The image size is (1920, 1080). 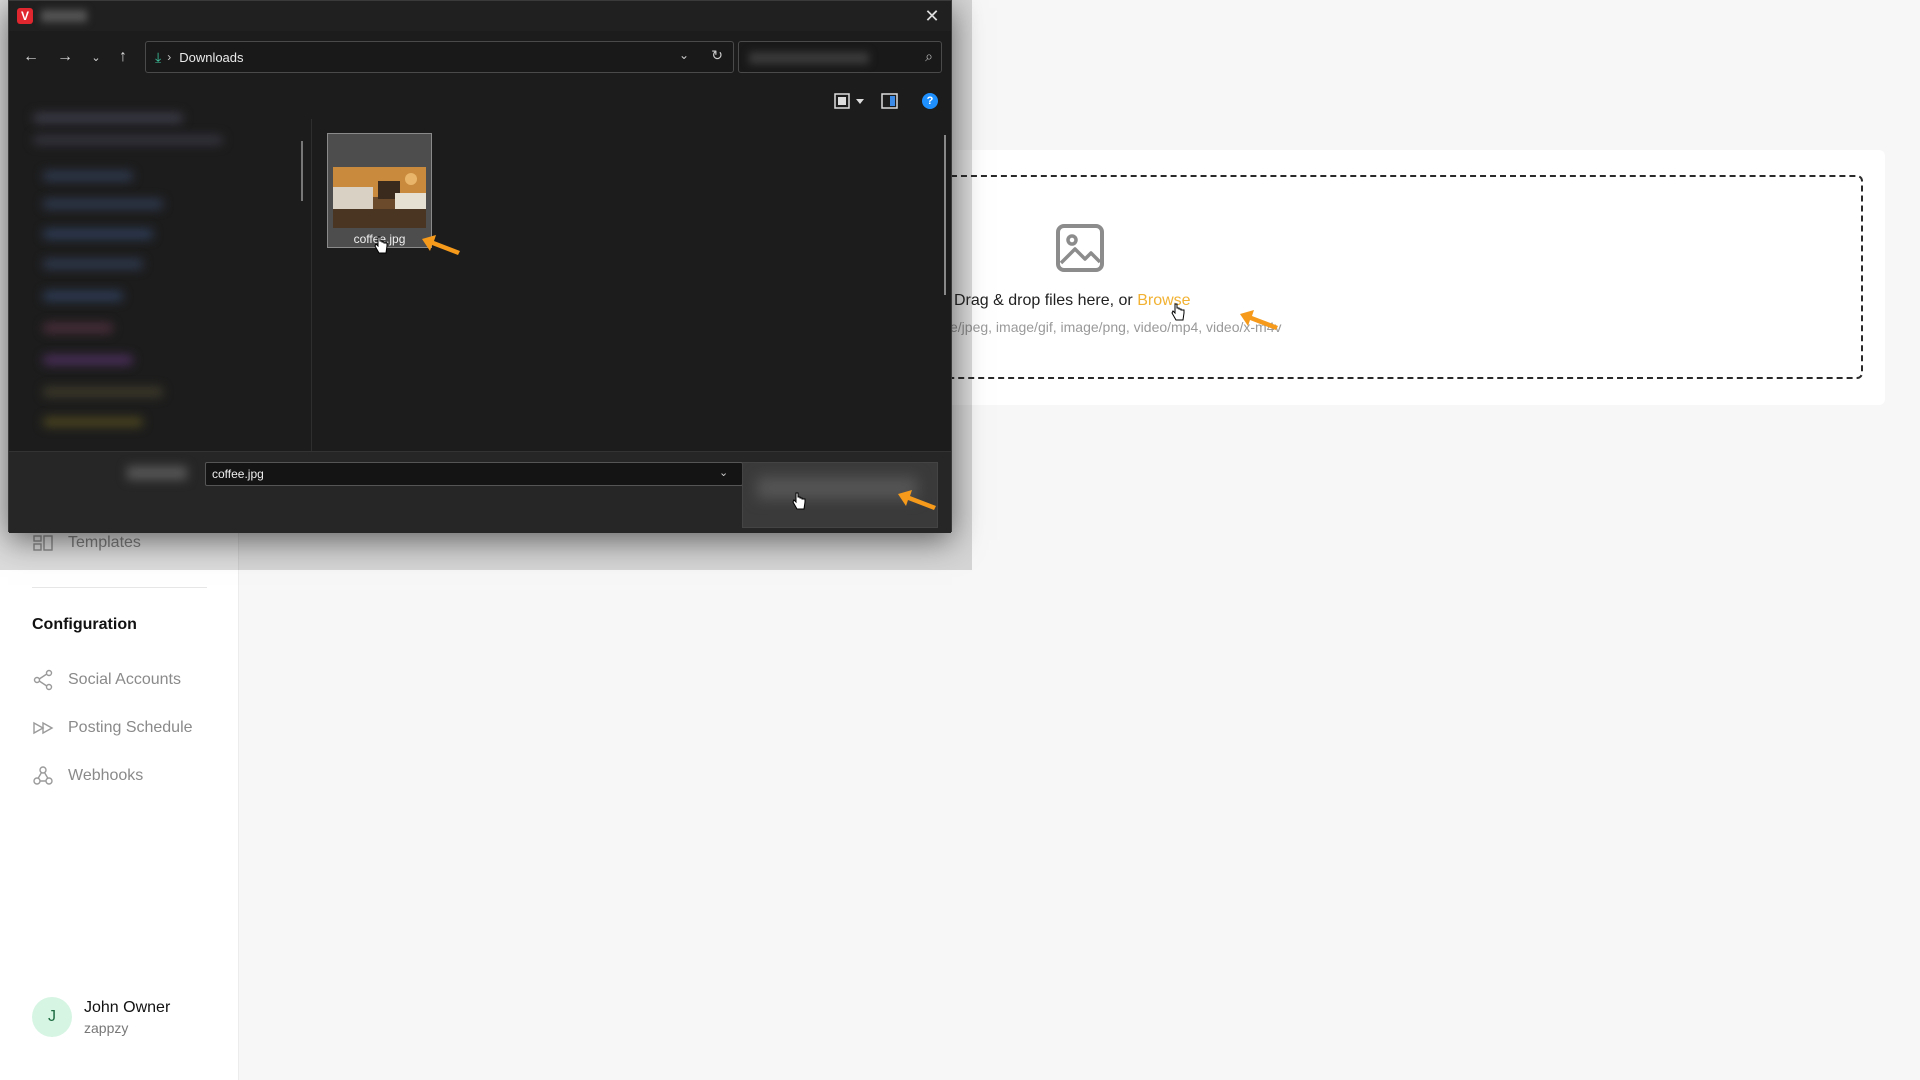 What do you see at coordinates (64, 16) in the screenshot?
I see `dialog-title-redacted` at bounding box center [64, 16].